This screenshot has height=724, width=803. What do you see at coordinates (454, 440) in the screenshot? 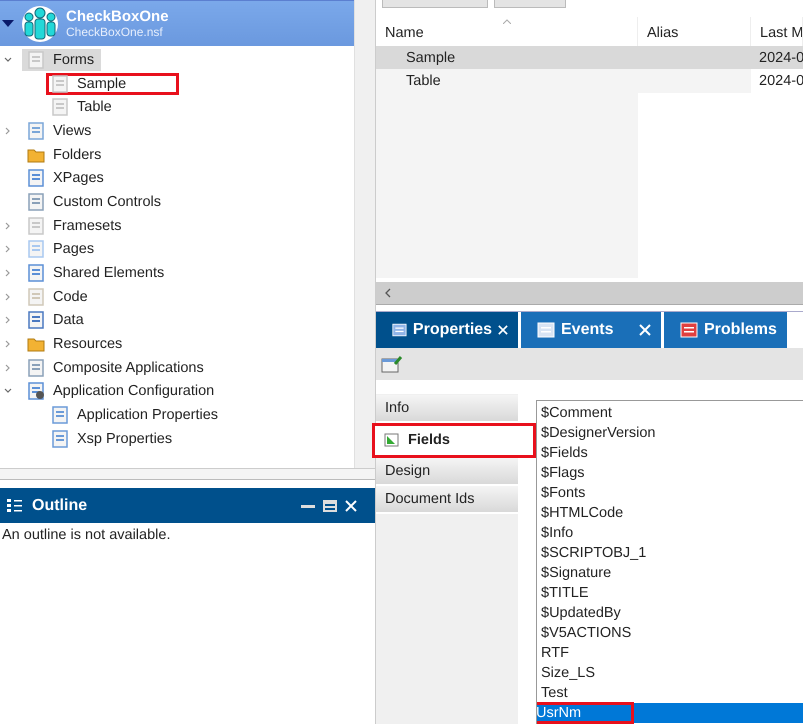
I see `side-tab: Fields` at bounding box center [454, 440].